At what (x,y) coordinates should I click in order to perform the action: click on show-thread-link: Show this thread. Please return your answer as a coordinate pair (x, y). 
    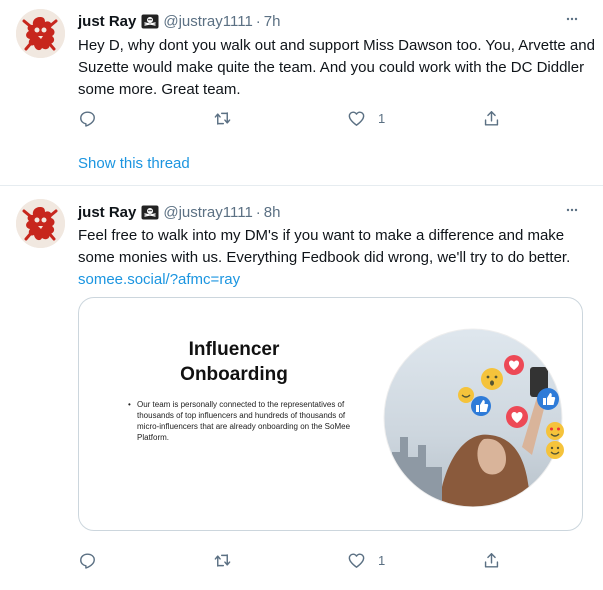
    Looking at the image, I should click on (134, 163).